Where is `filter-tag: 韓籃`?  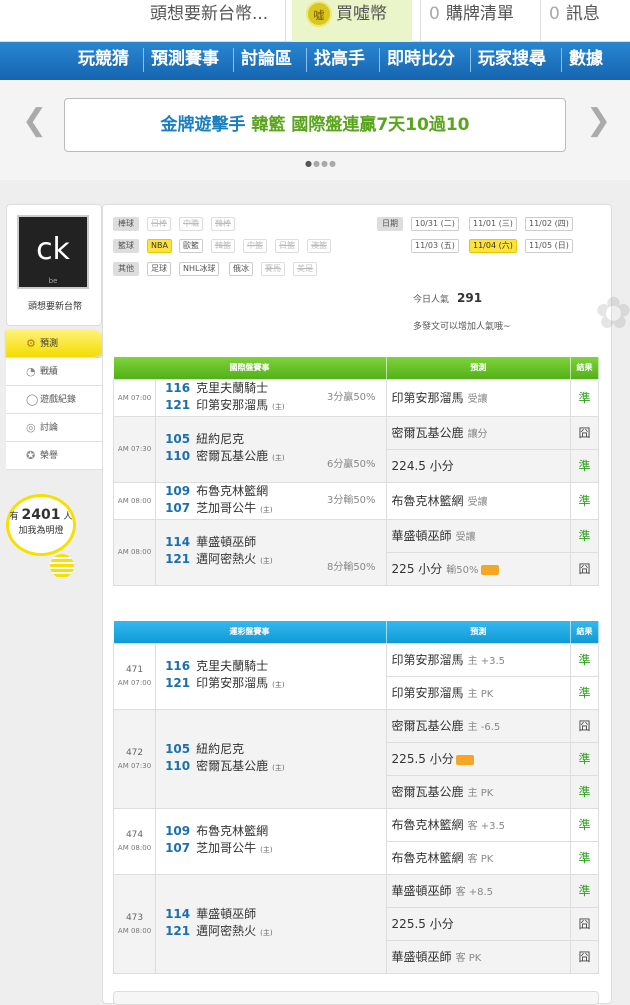 filter-tag: 韓籃 is located at coordinates (223, 246).